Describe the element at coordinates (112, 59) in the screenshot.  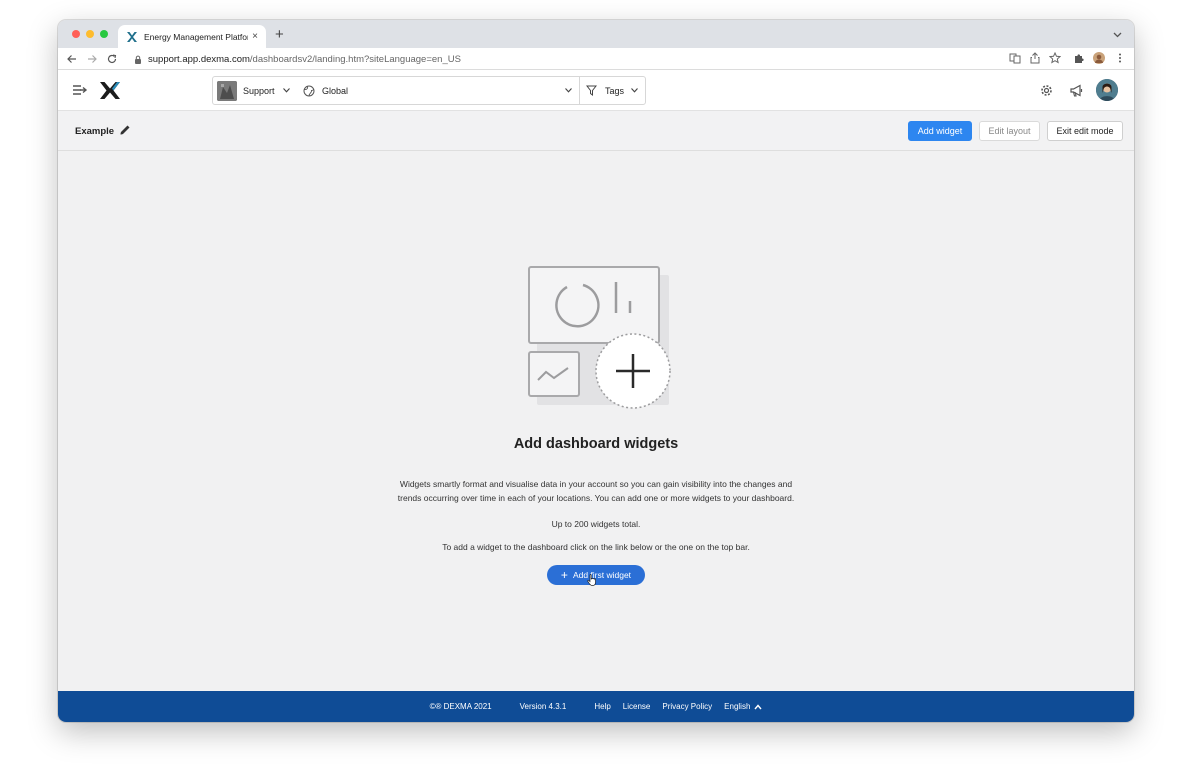
I see `reload-icon` at that location.